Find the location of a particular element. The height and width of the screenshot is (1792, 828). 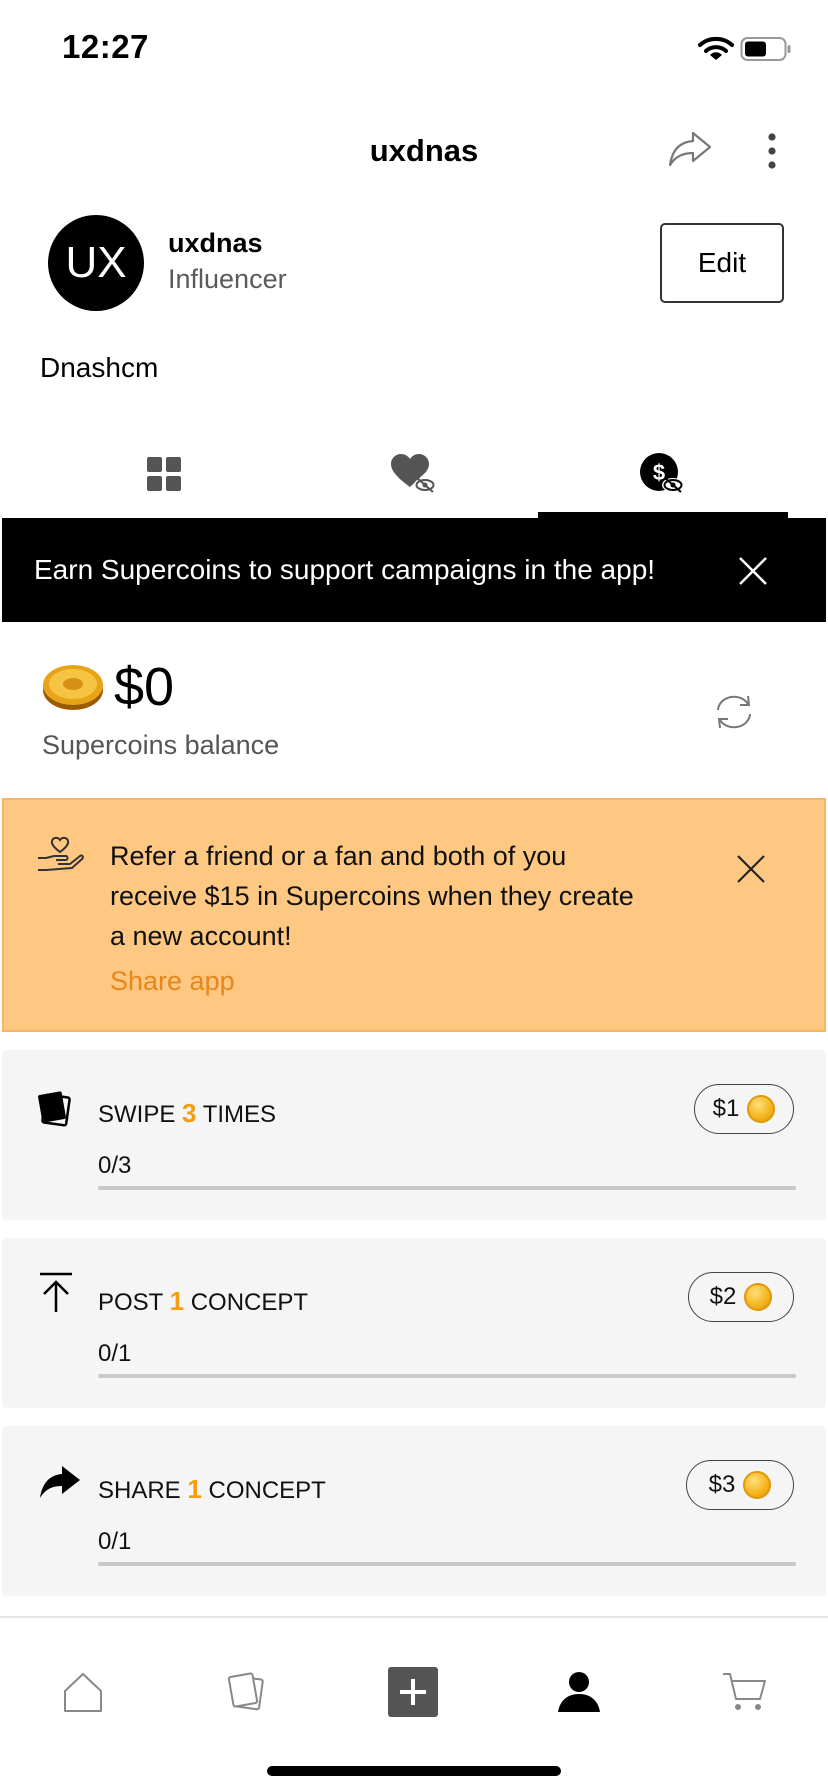

grid-icon is located at coordinates (164, 474).